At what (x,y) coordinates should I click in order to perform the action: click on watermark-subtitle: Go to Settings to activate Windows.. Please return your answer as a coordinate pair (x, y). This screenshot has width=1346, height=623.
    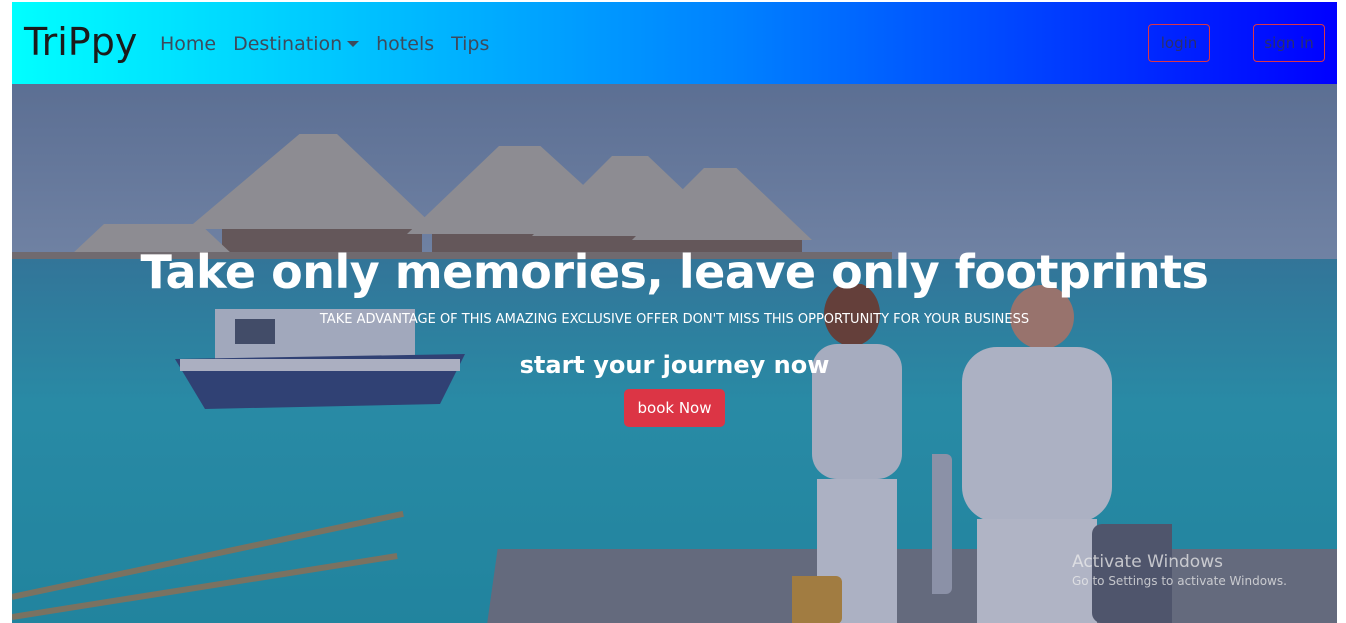
    Looking at the image, I should click on (1179, 581).